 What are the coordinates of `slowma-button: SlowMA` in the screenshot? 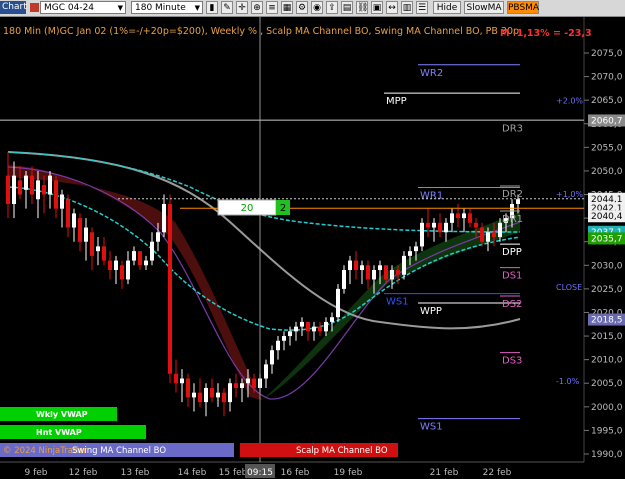 It's located at (484, 7).